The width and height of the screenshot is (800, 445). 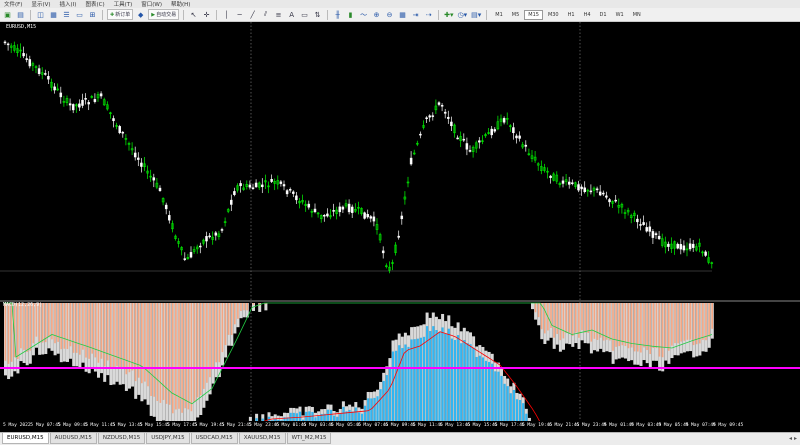 What do you see at coordinates (20, 14) in the screenshot?
I see `profiles-icon: ▤` at bounding box center [20, 14].